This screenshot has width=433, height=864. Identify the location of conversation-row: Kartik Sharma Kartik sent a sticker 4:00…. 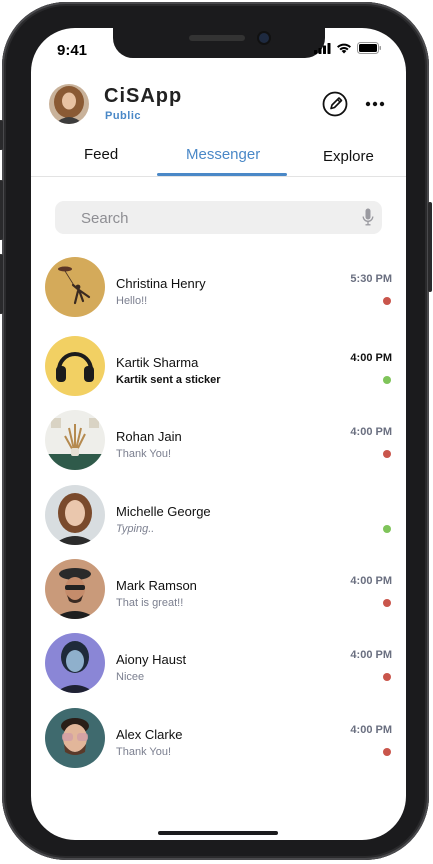
(218, 373).